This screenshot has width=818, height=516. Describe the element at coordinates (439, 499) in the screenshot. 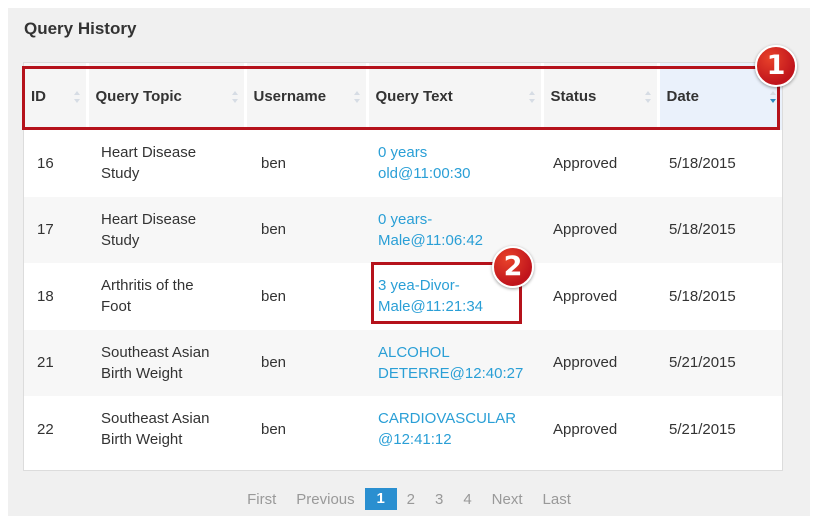

I see `pagination-page-3: 3` at that location.